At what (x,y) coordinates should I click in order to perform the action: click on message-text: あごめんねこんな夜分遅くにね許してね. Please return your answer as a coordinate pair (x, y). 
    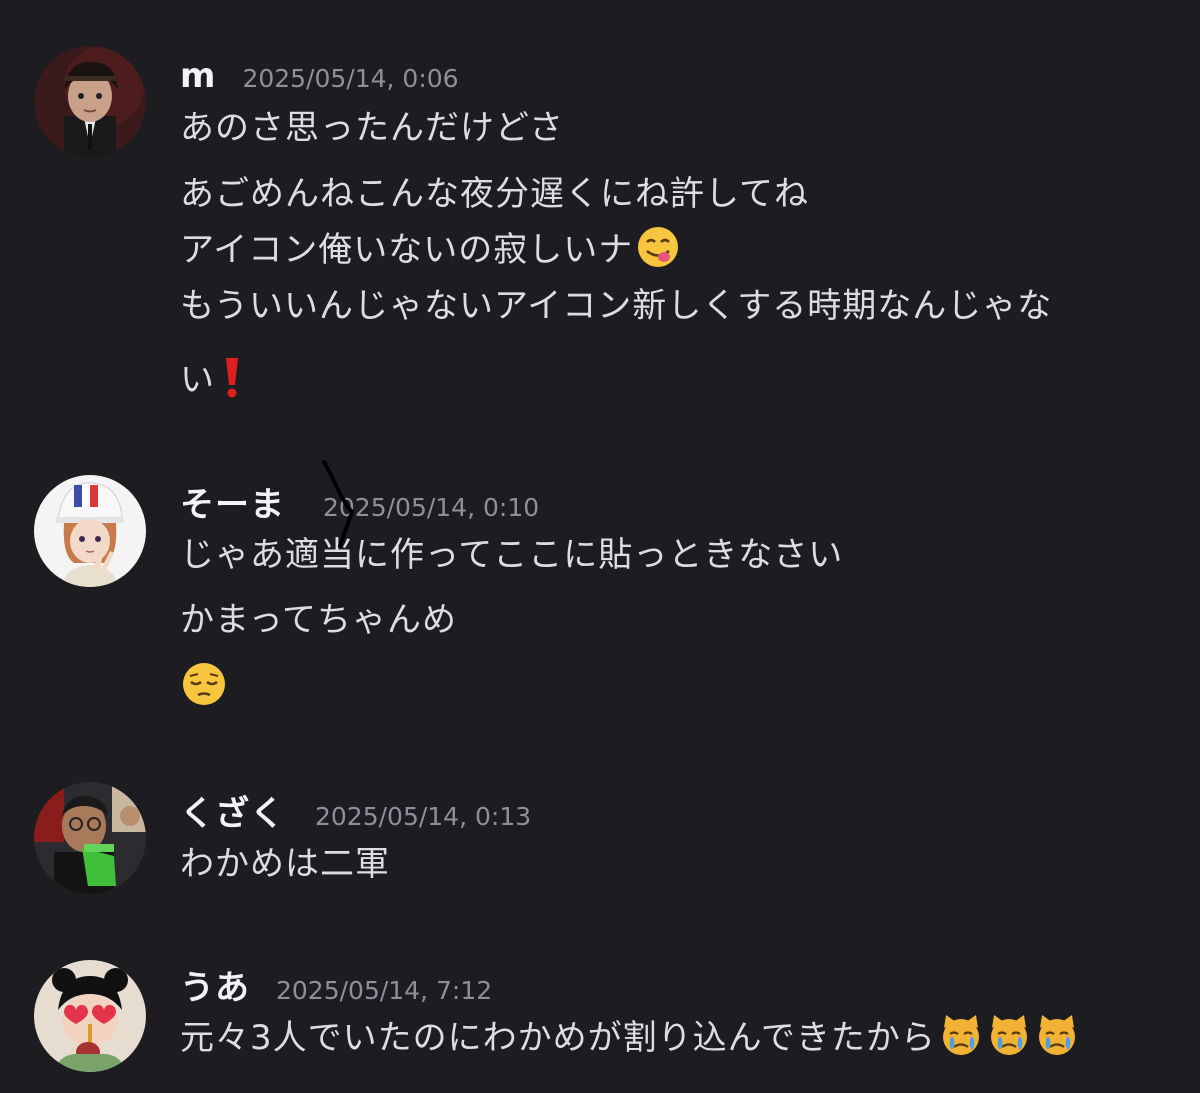
    Looking at the image, I should click on (494, 194).